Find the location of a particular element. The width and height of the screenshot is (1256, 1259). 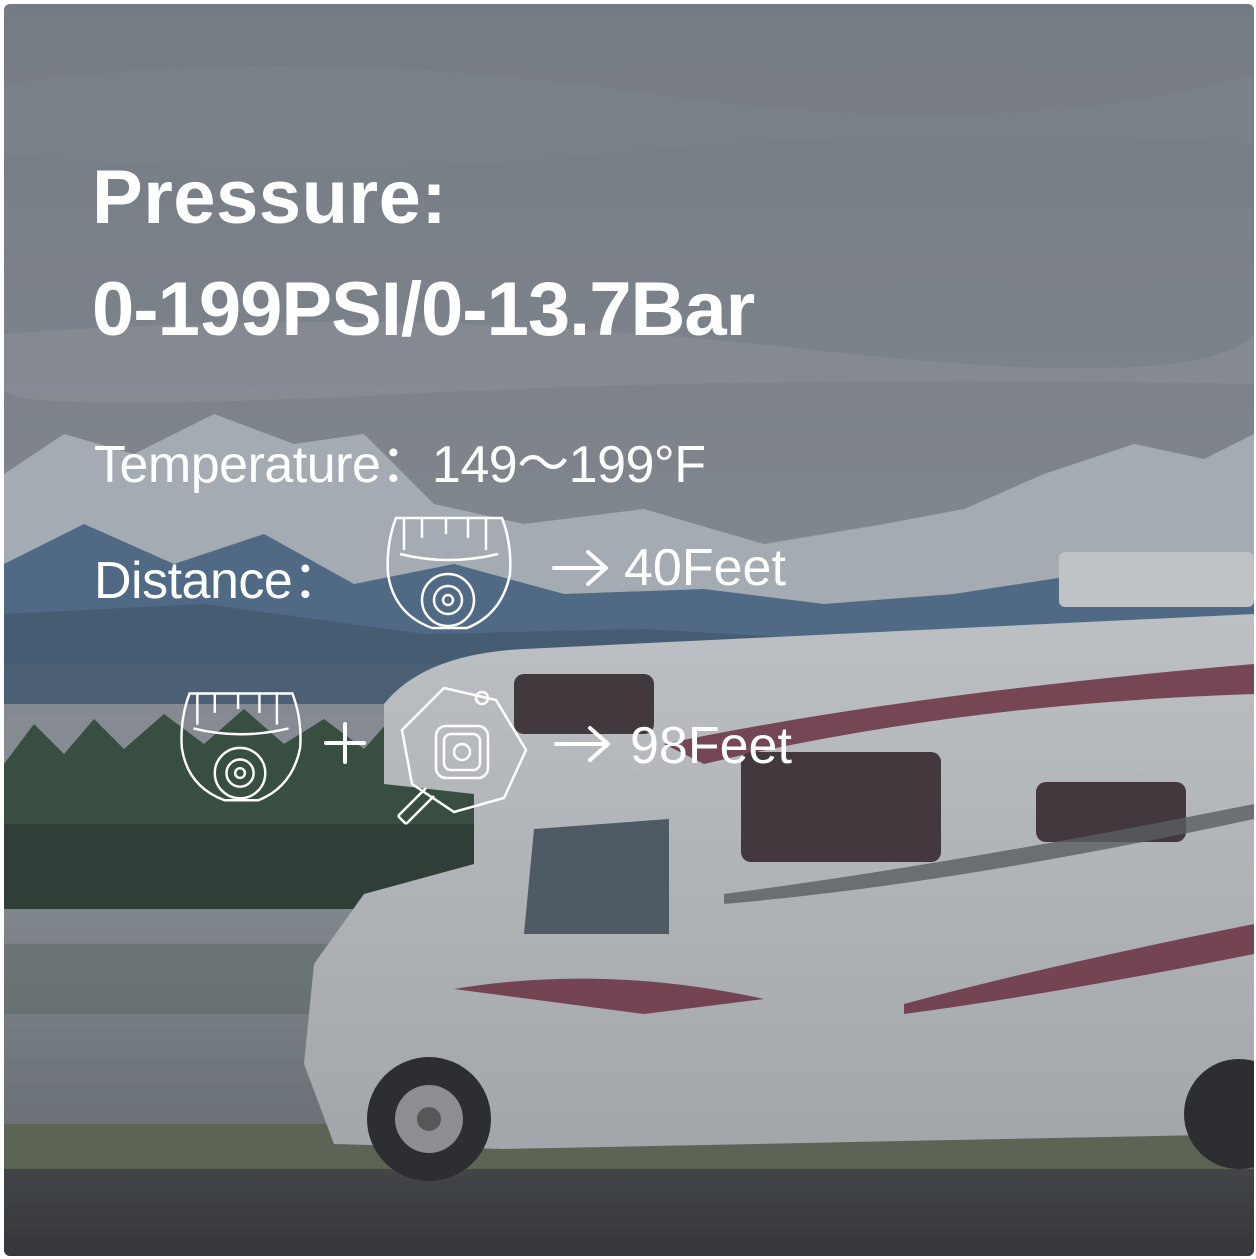

pressure-heading: Pressure: is located at coordinates (270, 197).